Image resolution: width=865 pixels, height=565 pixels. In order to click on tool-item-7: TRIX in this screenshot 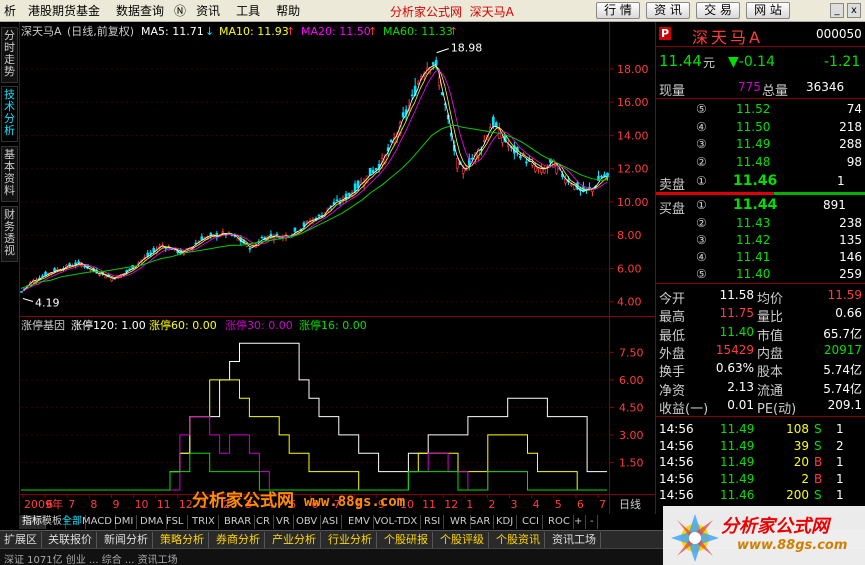, I will do `click(204, 522)`.